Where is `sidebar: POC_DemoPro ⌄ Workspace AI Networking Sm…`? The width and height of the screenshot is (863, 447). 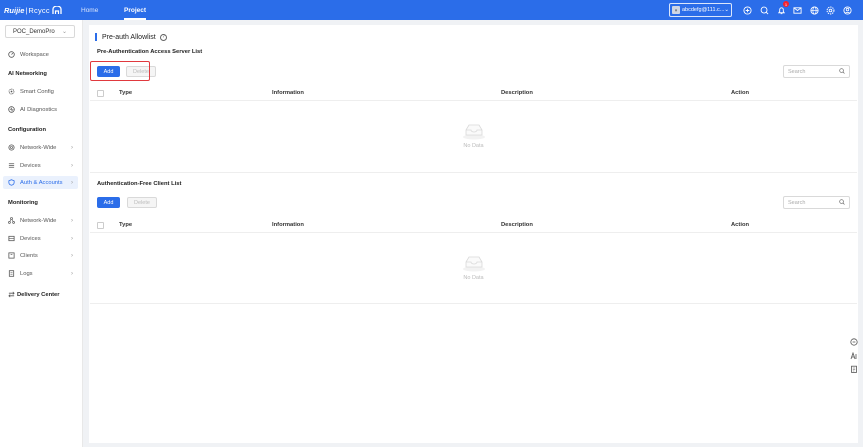 sidebar: POC_DemoPro ⌄ Workspace AI Networking Sm… is located at coordinates (41, 233).